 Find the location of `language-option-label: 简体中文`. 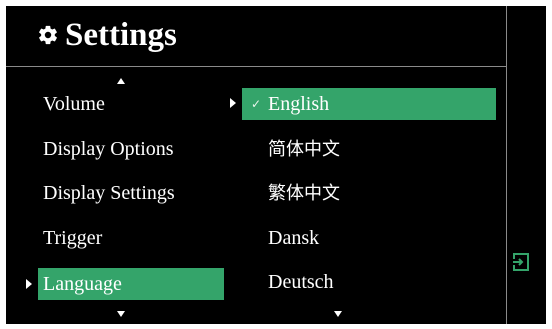

language-option-label: 简体中文 is located at coordinates (304, 149).